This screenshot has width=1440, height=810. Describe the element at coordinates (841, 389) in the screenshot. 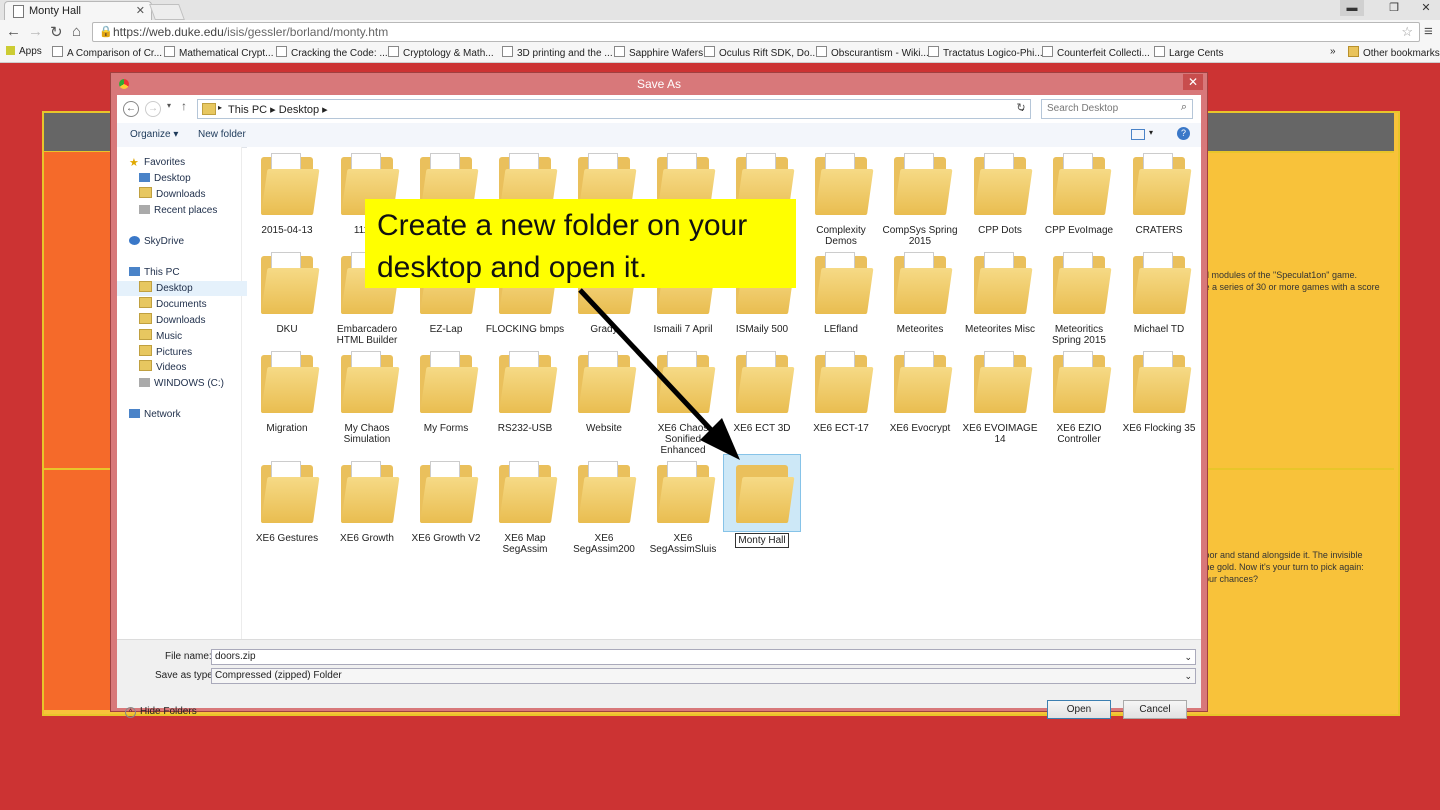

I see `folder-item: XE6 ECT-17` at that location.